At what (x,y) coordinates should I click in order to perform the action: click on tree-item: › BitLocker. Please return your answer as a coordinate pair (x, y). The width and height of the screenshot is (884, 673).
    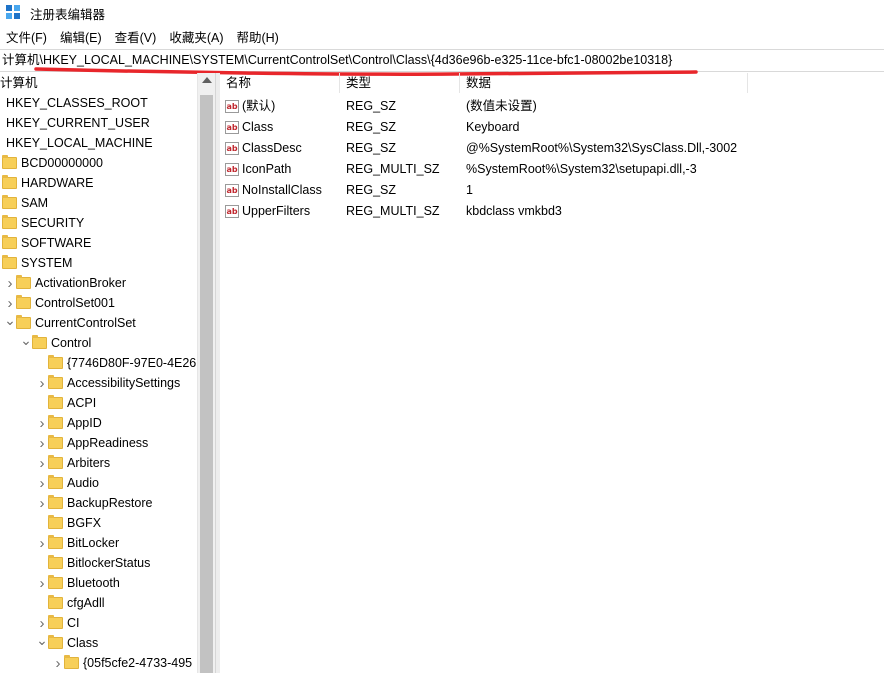
    Looking at the image, I should click on (77, 543).